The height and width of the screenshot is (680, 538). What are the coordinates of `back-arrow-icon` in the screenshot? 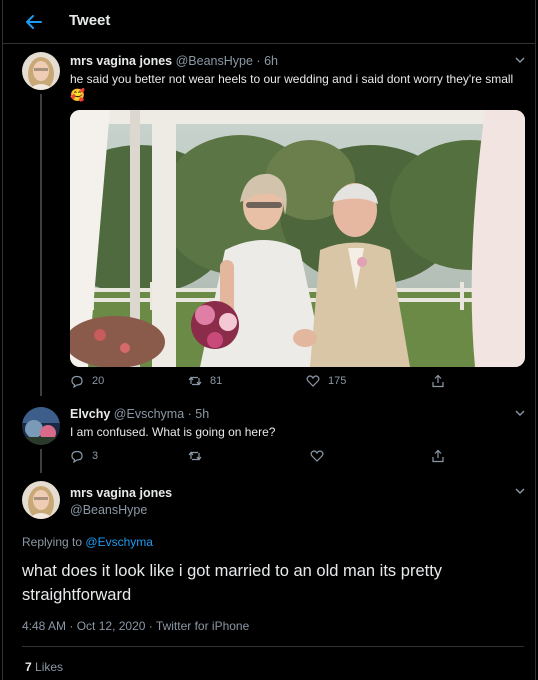 It's located at (34, 22).